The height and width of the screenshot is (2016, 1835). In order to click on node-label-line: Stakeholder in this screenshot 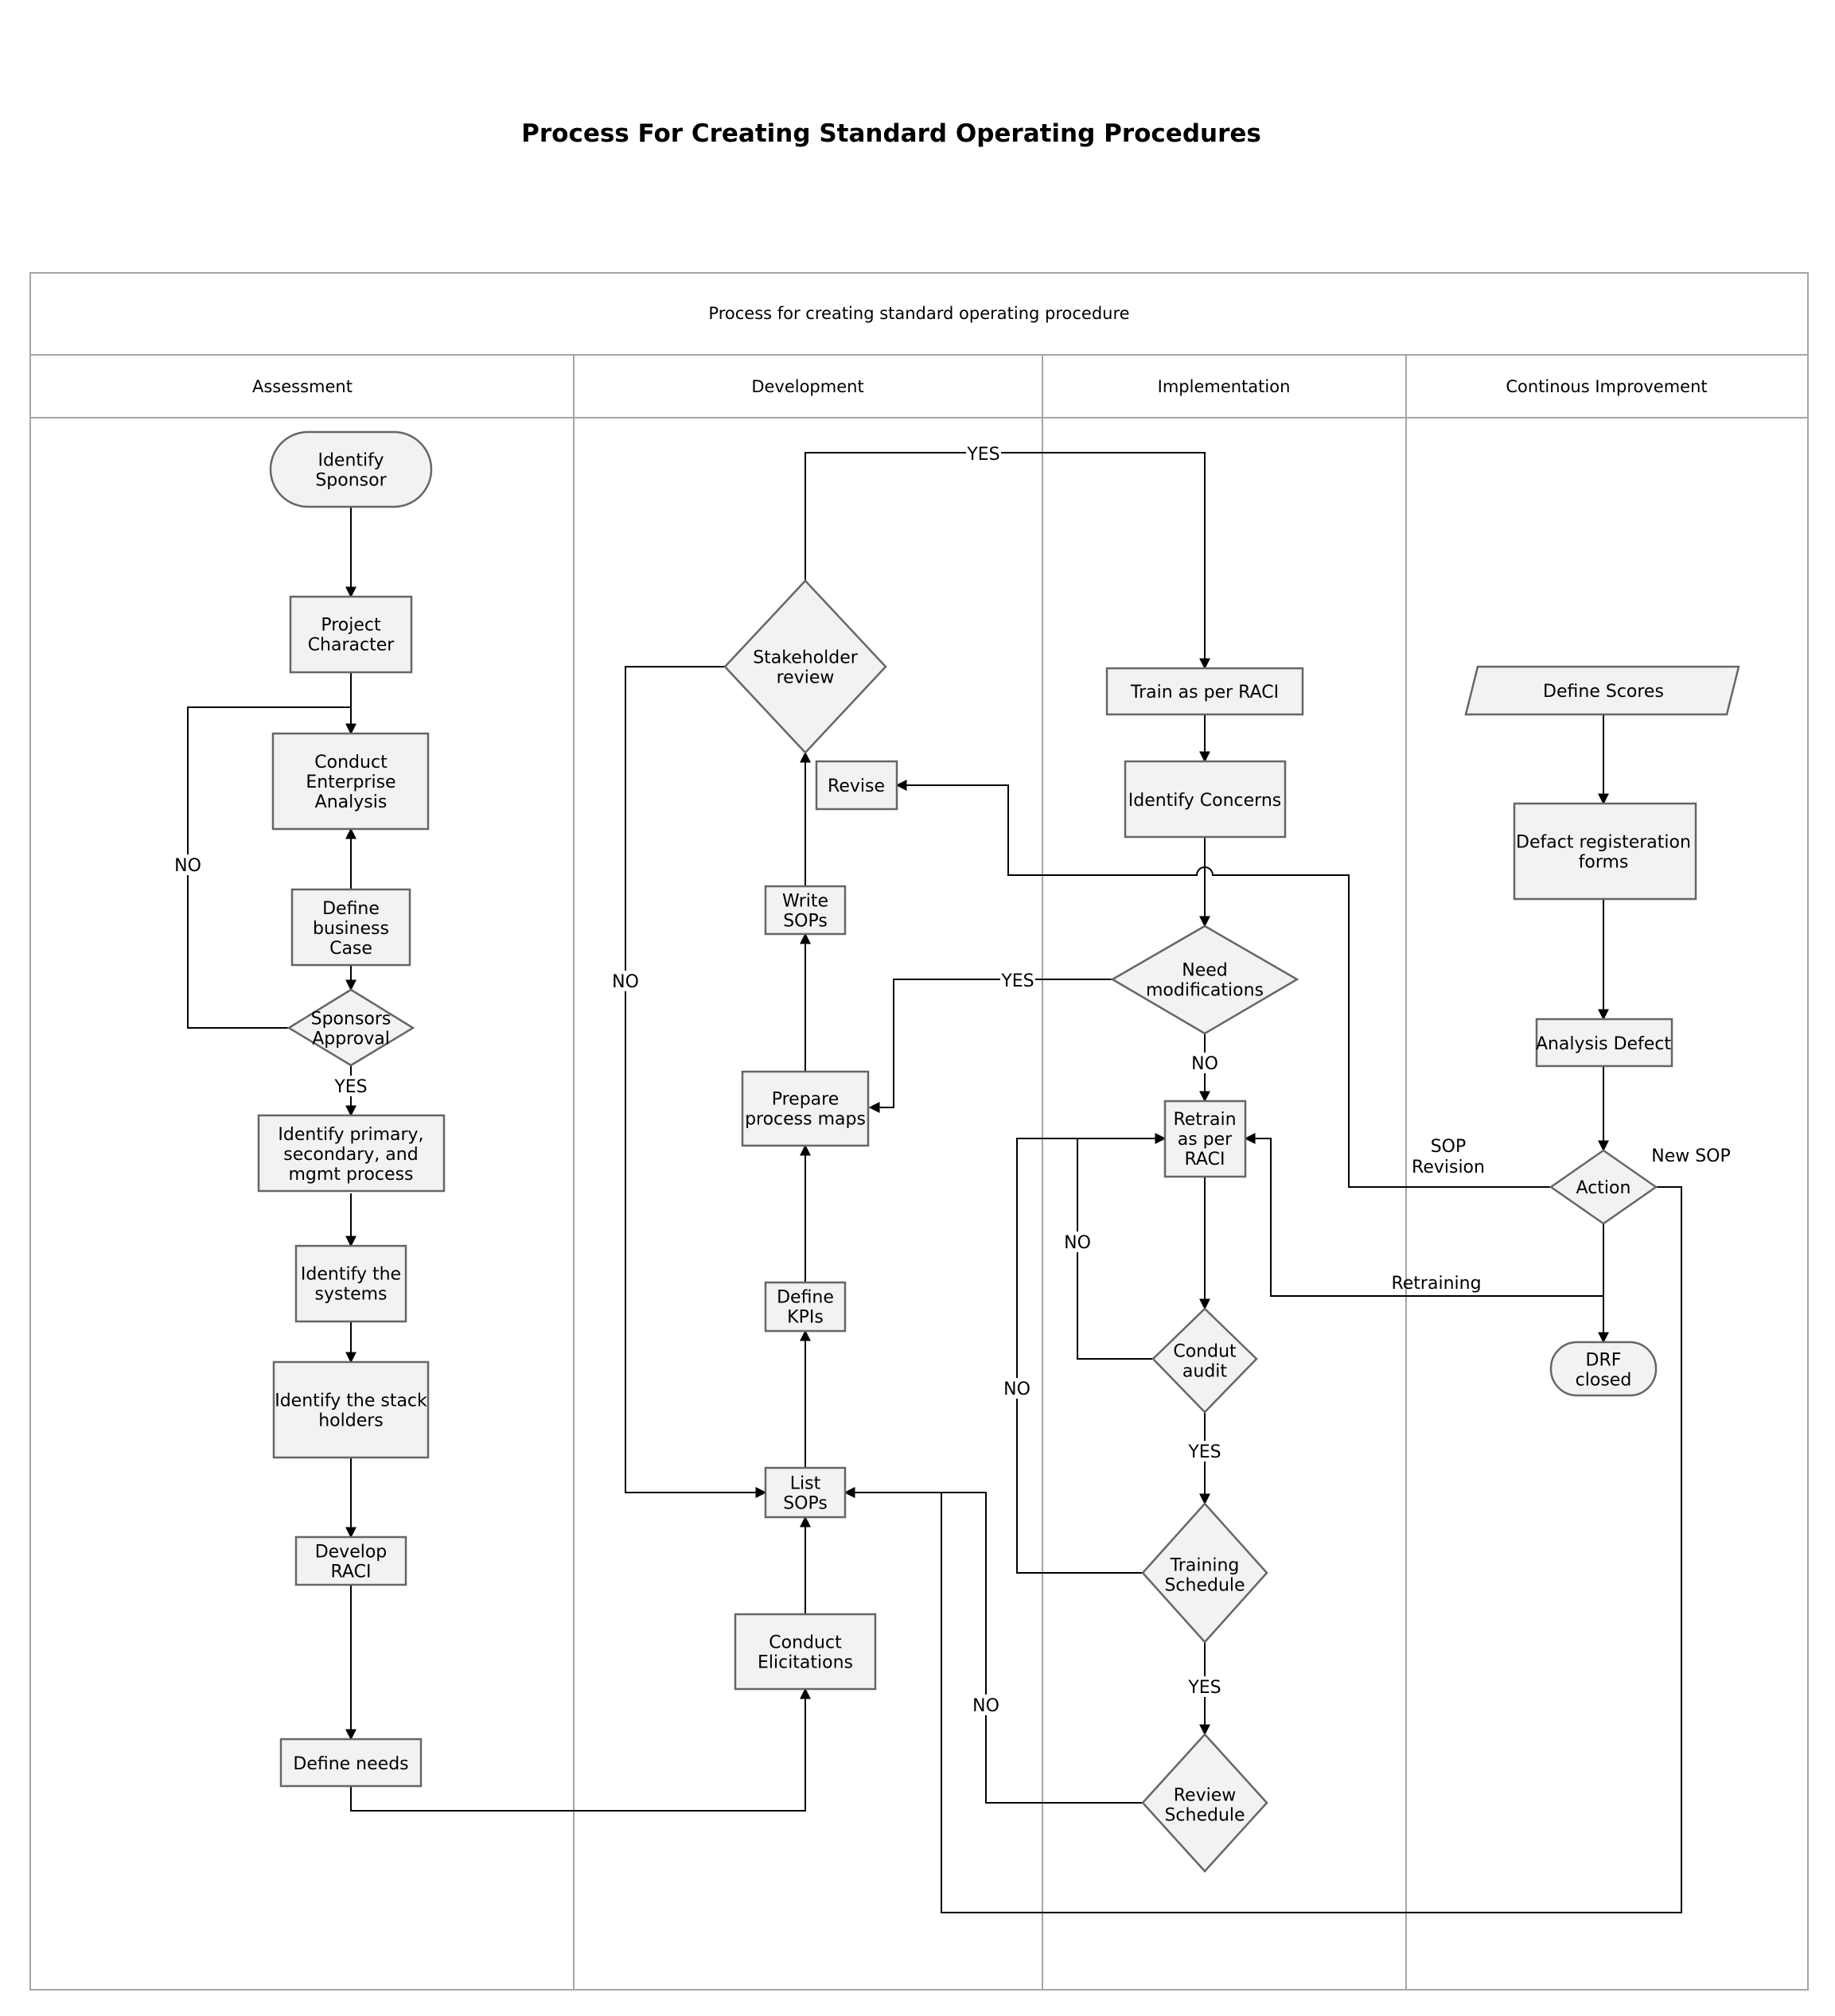, I will do `click(806, 658)`.